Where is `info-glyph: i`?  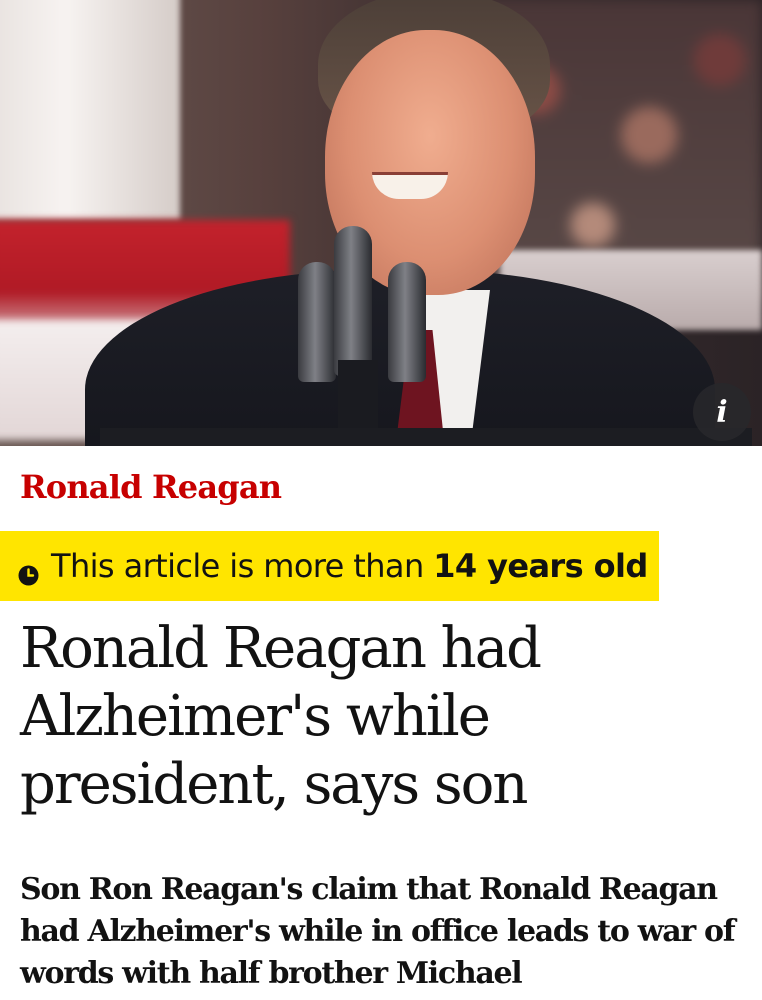
info-glyph: i is located at coordinates (722, 412).